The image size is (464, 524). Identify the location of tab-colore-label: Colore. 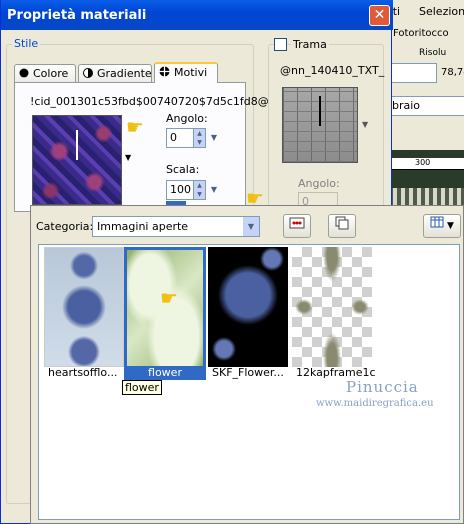
(51, 73).